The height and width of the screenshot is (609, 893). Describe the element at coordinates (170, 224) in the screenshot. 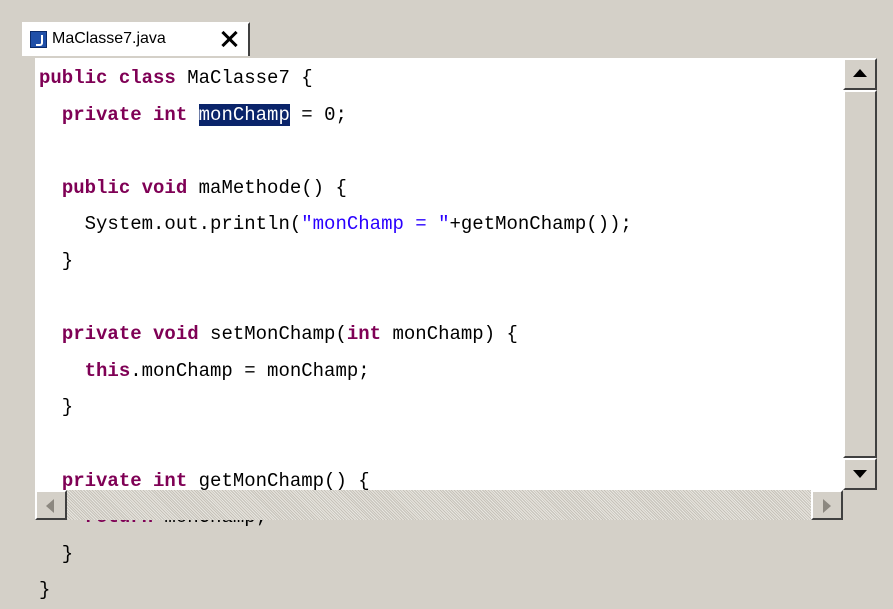

I see `code-token: System.out.println(` at that location.